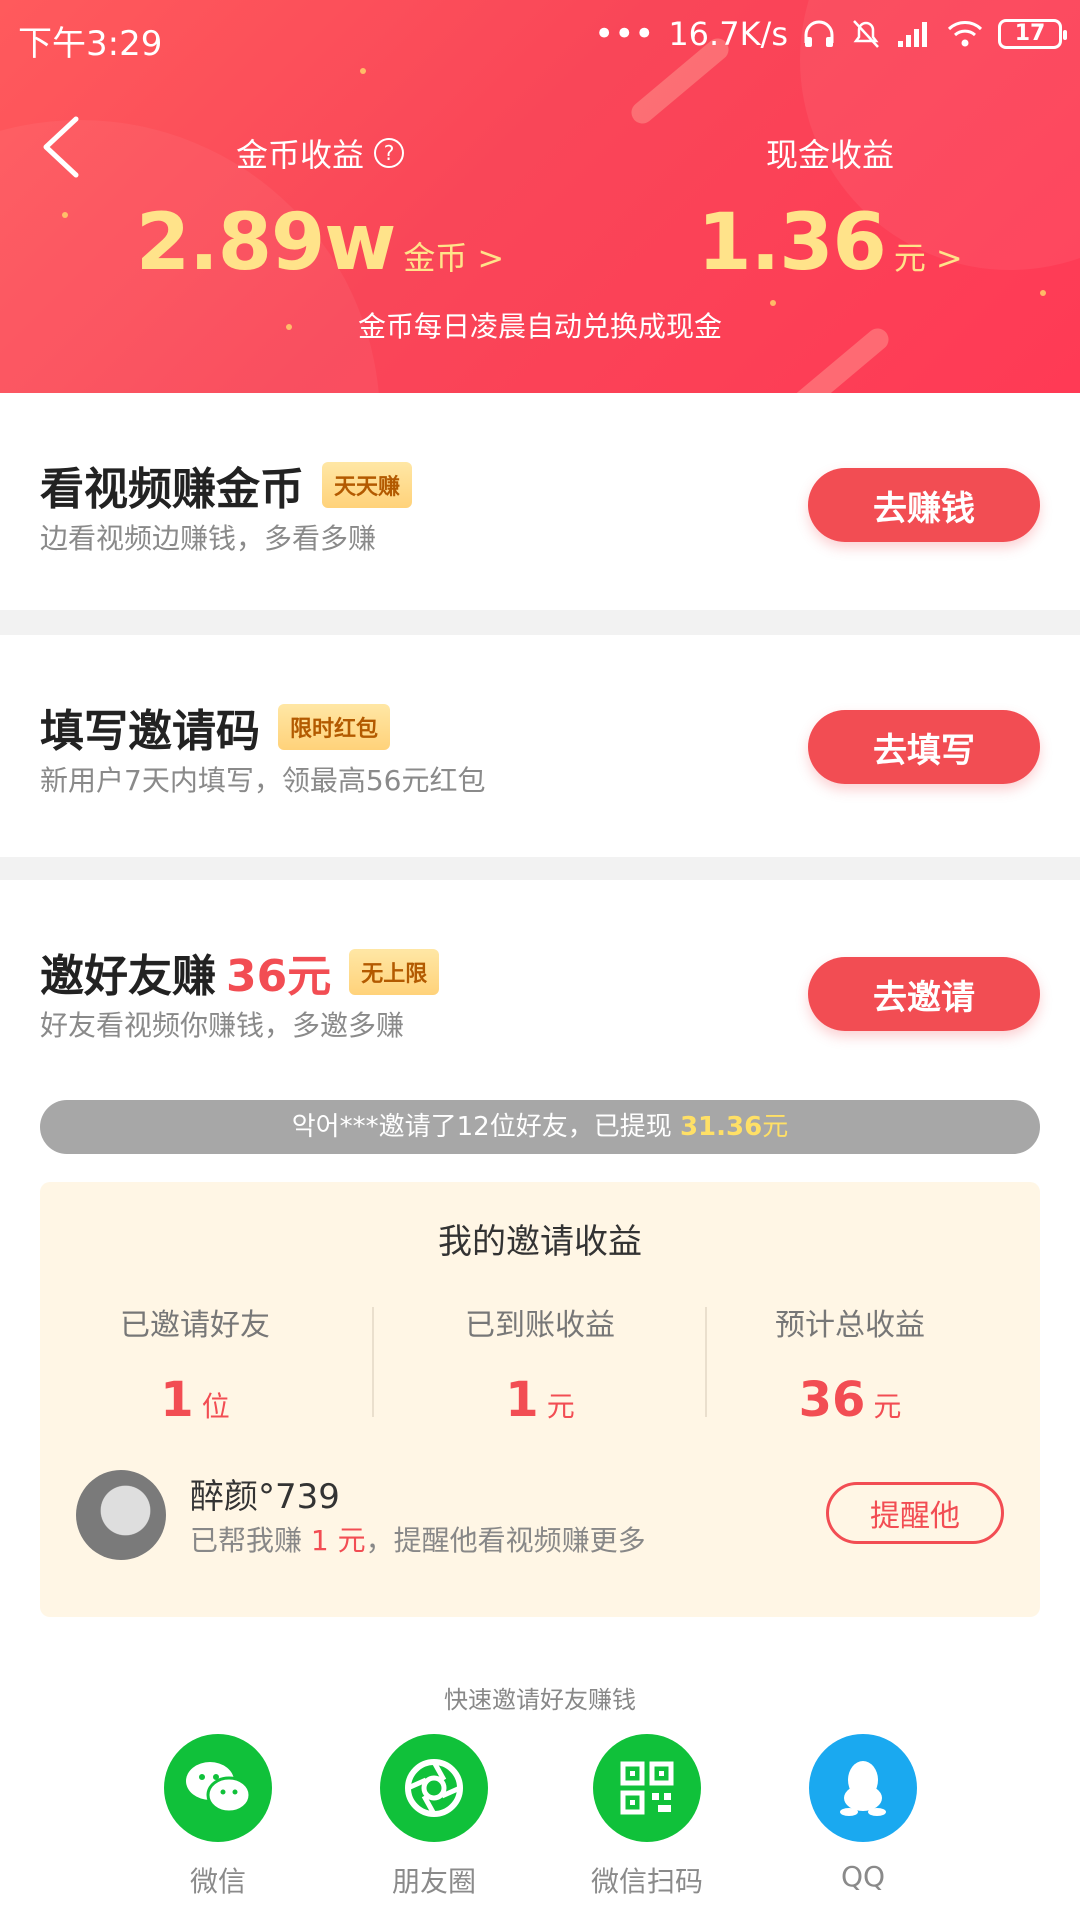 The image size is (1080, 1920). Describe the element at coordinates (334, 727) in the screenshot. I see `task-tag: 限时红包` at that location.